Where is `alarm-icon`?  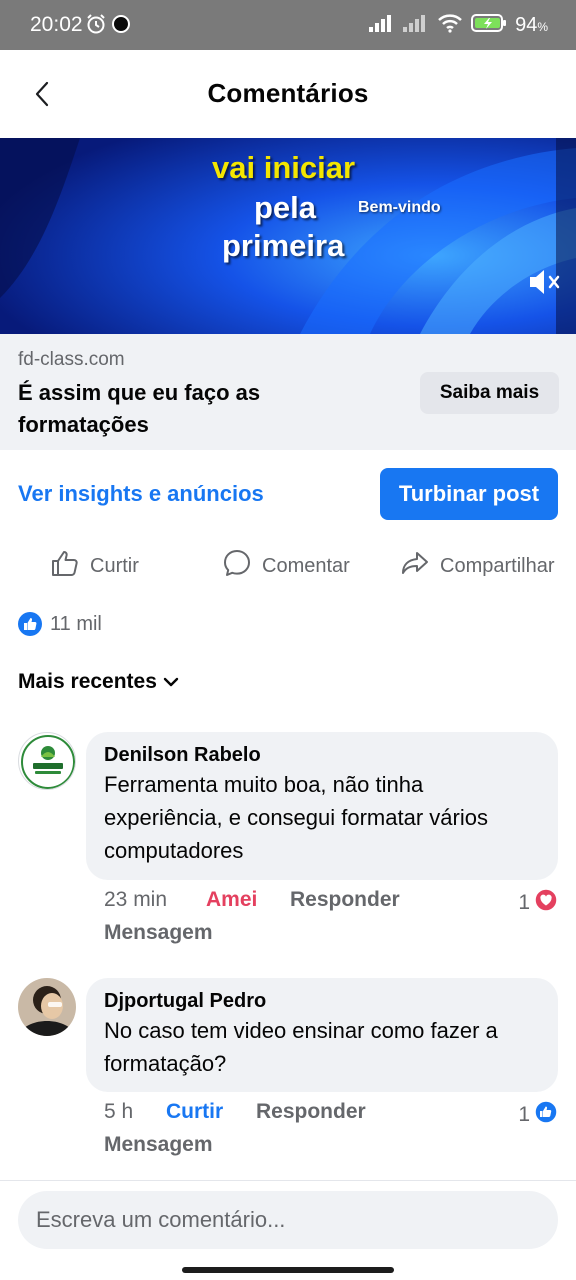
alarm-icon is located at coordinates (96, 26).